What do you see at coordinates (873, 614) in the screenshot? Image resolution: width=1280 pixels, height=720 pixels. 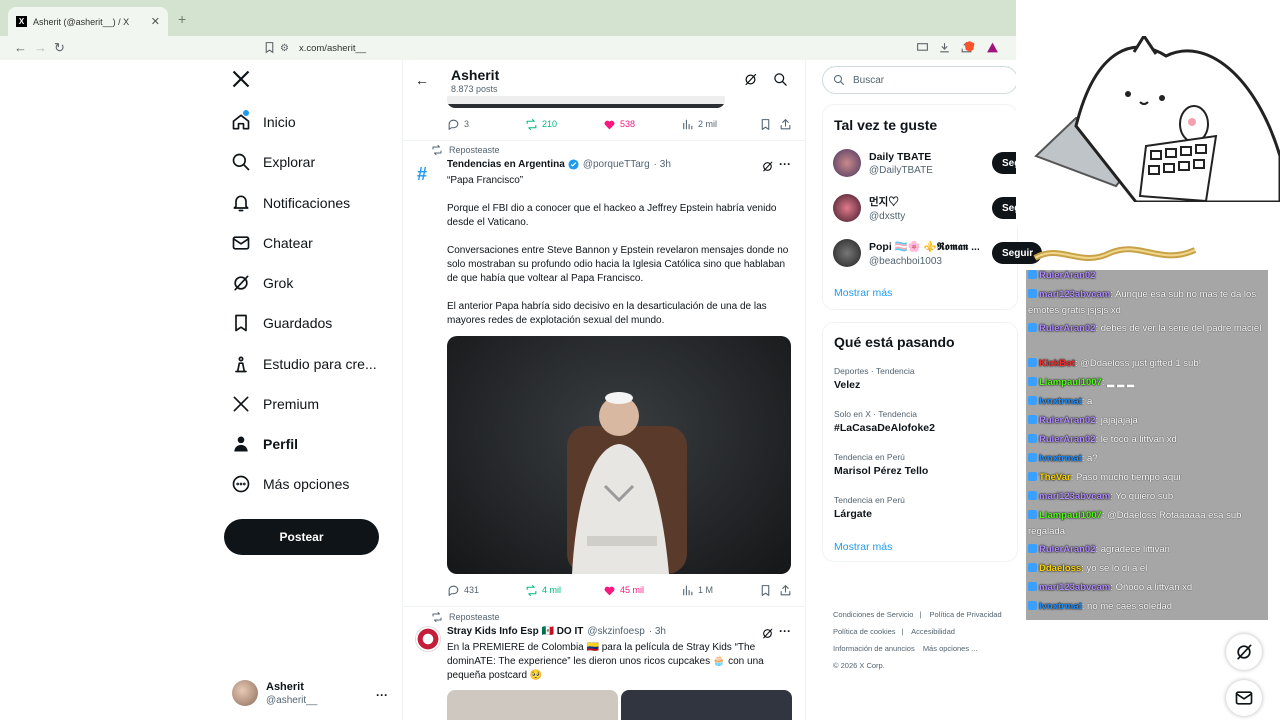 I see `footer-link: Condiciones de Servicio` at bounding box center [873, 614].